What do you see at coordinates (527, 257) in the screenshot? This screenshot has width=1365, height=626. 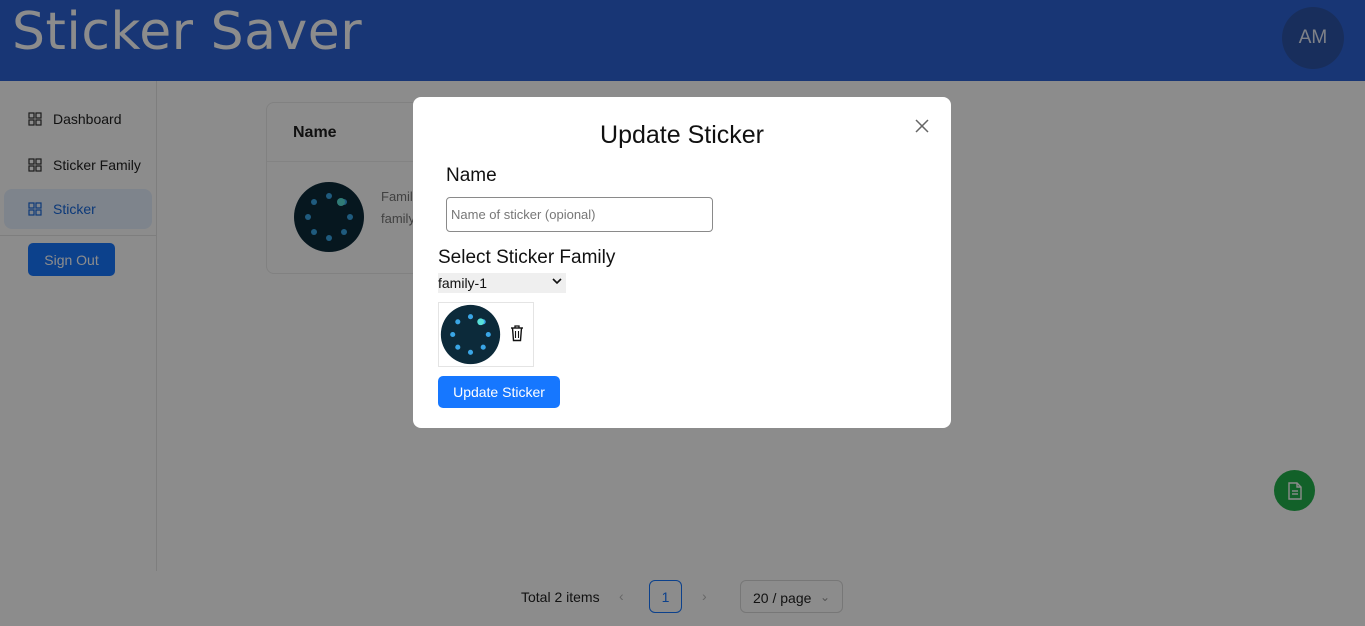 I see `family-label: Select Sticker Family` at bounding box center [527, 257].